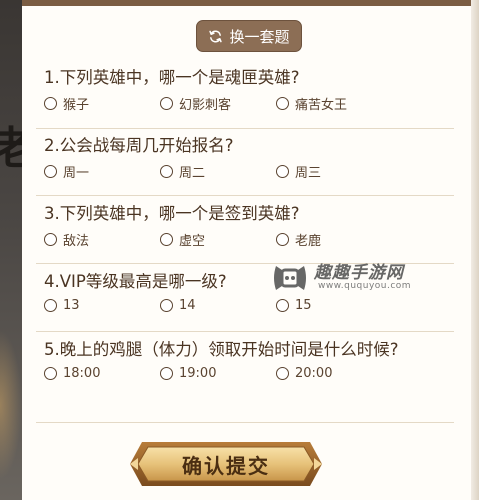 The image size is (479, 500). I want to click on backdrop-ornament, so click(11, 405).